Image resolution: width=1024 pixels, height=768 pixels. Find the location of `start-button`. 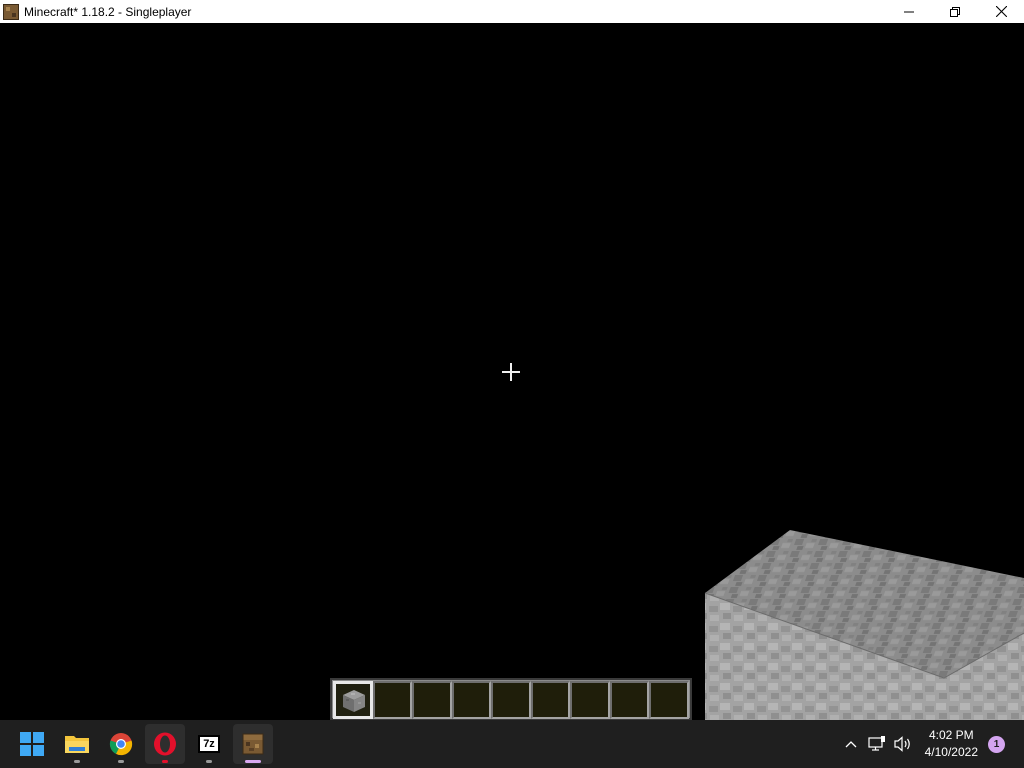

start-button is located at coordinates (32, 744).